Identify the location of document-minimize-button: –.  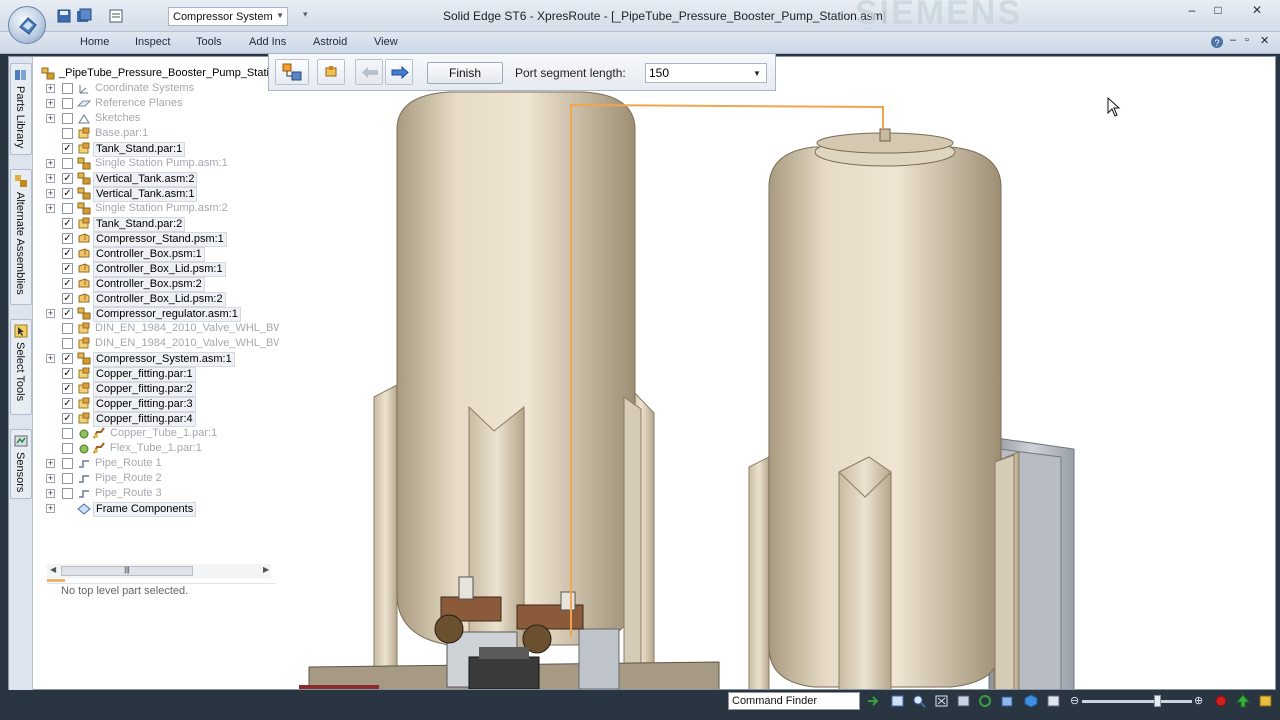
(1233, 40).